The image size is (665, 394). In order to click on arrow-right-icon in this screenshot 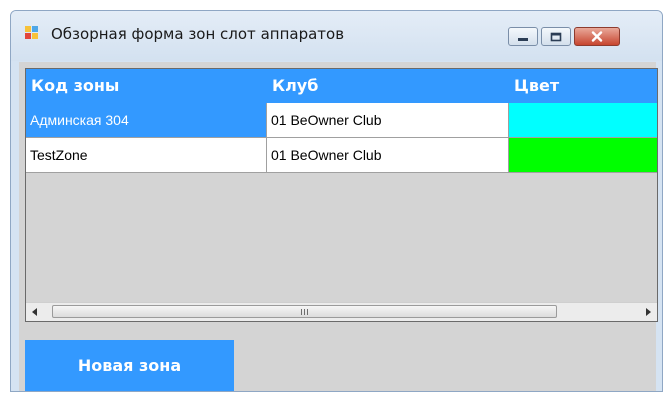, I will do `click(648, 312)`.